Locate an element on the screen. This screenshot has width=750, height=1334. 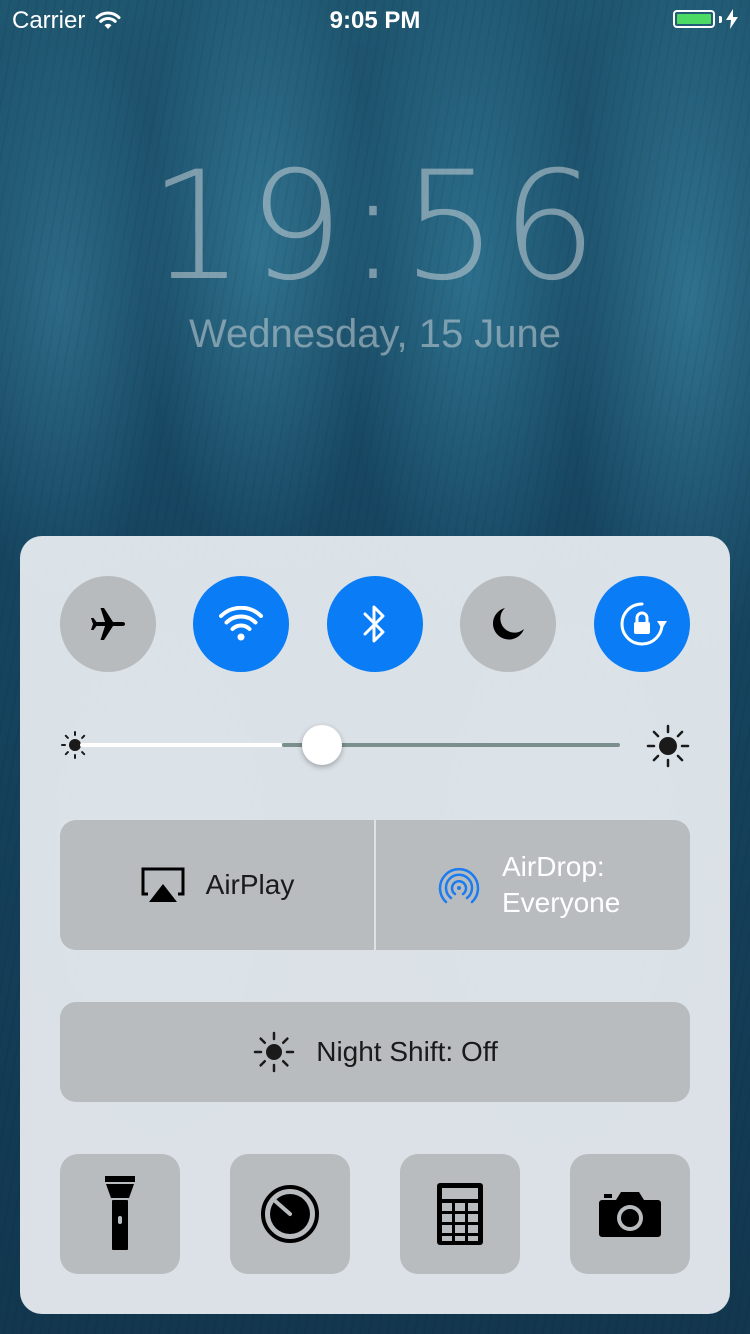
flashlight-icon is located at coordinates (120, 1213).